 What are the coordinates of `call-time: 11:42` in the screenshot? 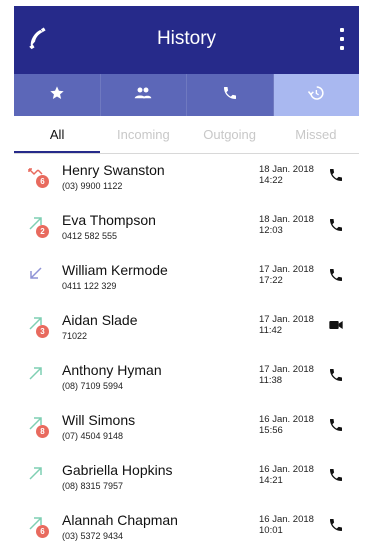 It's located at (271, 330).